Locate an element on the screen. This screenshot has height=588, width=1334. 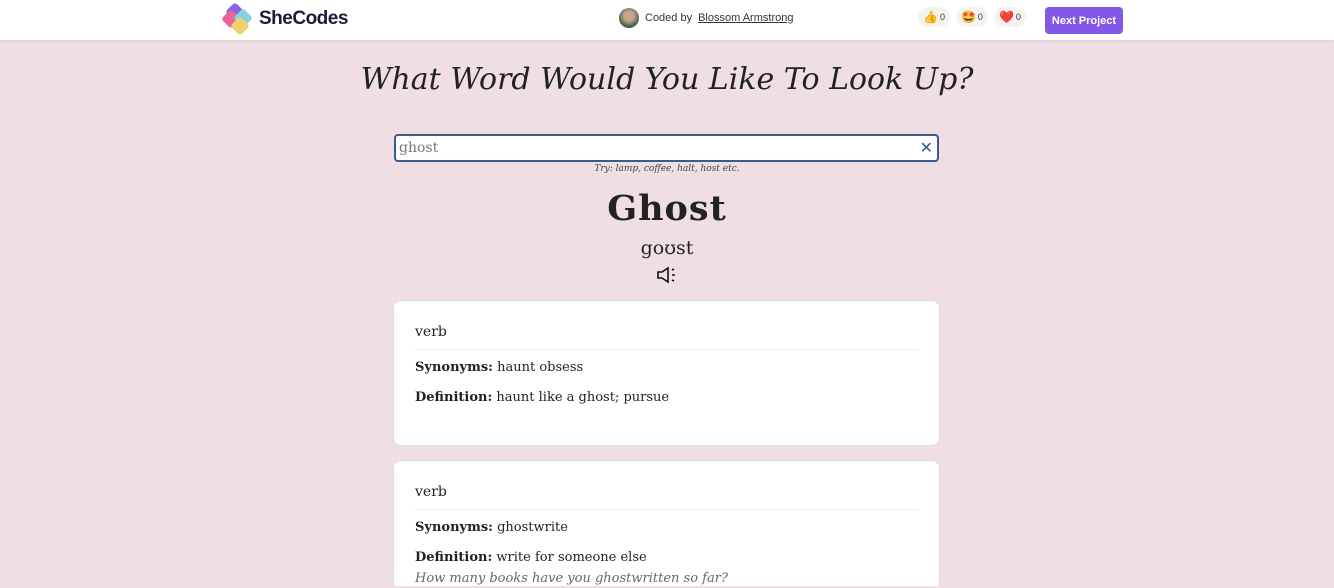
search-box: ✕ is located at coordinates (666, 148).